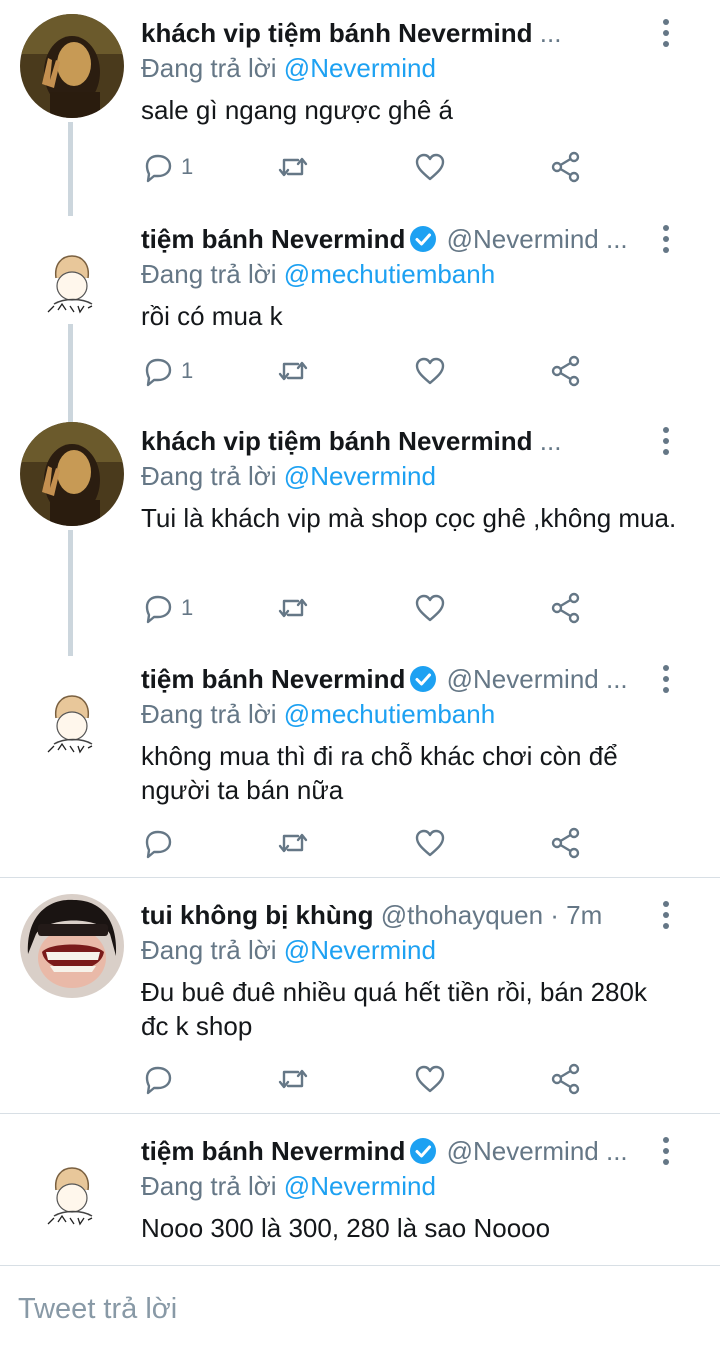  What do you see at coordinates (297, 110) in the screenshot?
I see `tweet-text: sale gì ngang ngược ghê á` at bounding box center [297, 110].